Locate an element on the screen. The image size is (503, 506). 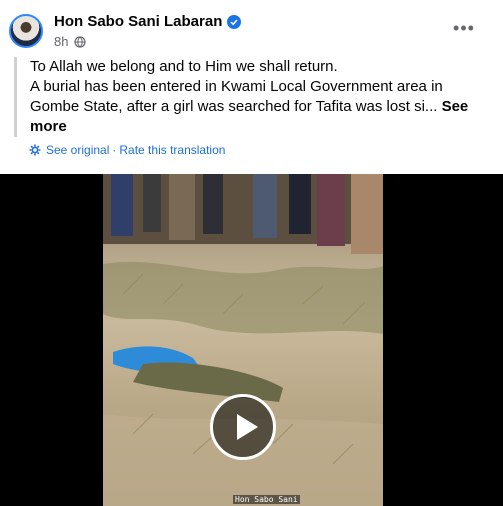
gear-icon is located at coordinates (35, 150).